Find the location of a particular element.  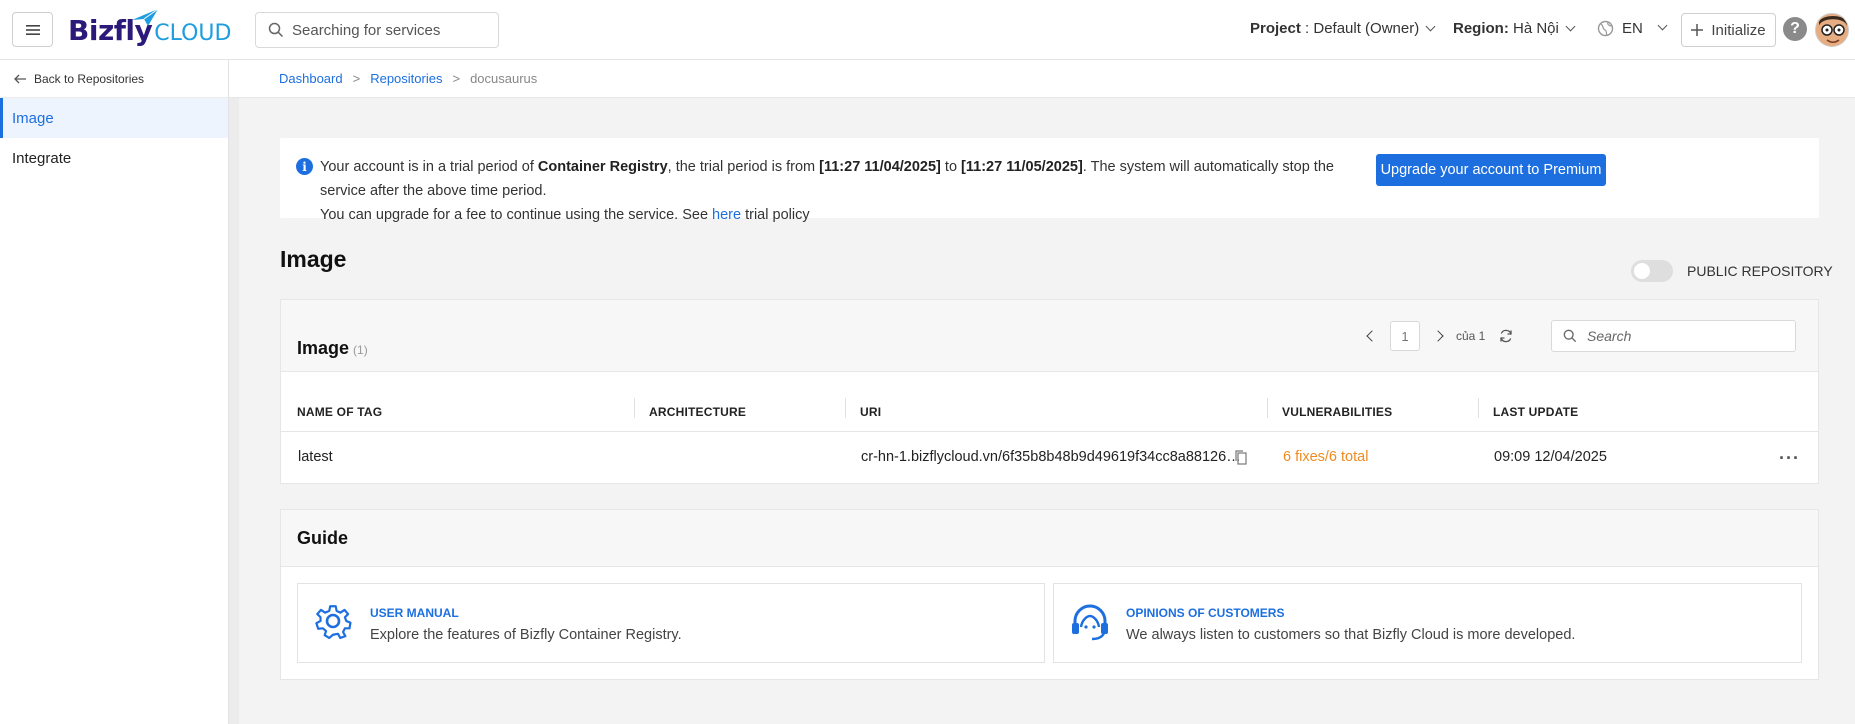

trial-start: [11:27 11/04/2025] is located at coordinates (880, 167).